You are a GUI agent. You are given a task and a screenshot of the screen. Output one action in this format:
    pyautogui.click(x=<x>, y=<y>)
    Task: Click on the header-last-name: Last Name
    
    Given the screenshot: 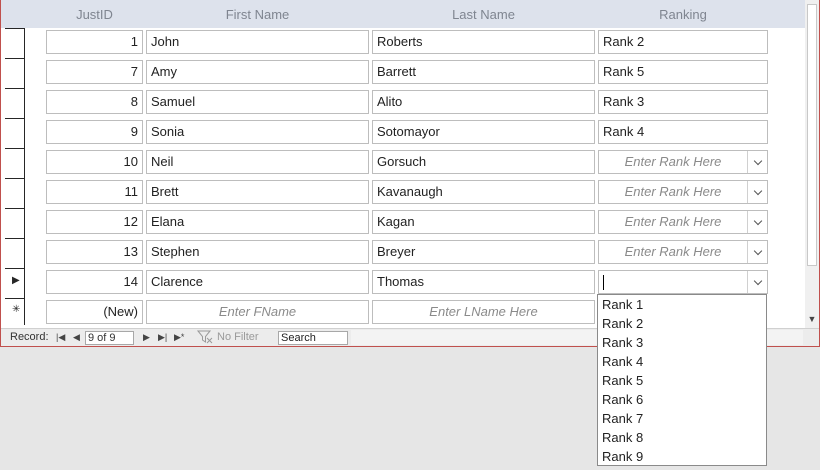 What is the action you would take?
    pyautogui.click(x=483, y=14)
    